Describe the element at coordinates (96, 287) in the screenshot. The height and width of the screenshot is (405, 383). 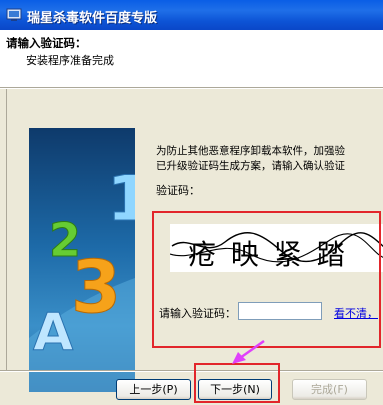
I see `banner-digit-3: 3` at that location.